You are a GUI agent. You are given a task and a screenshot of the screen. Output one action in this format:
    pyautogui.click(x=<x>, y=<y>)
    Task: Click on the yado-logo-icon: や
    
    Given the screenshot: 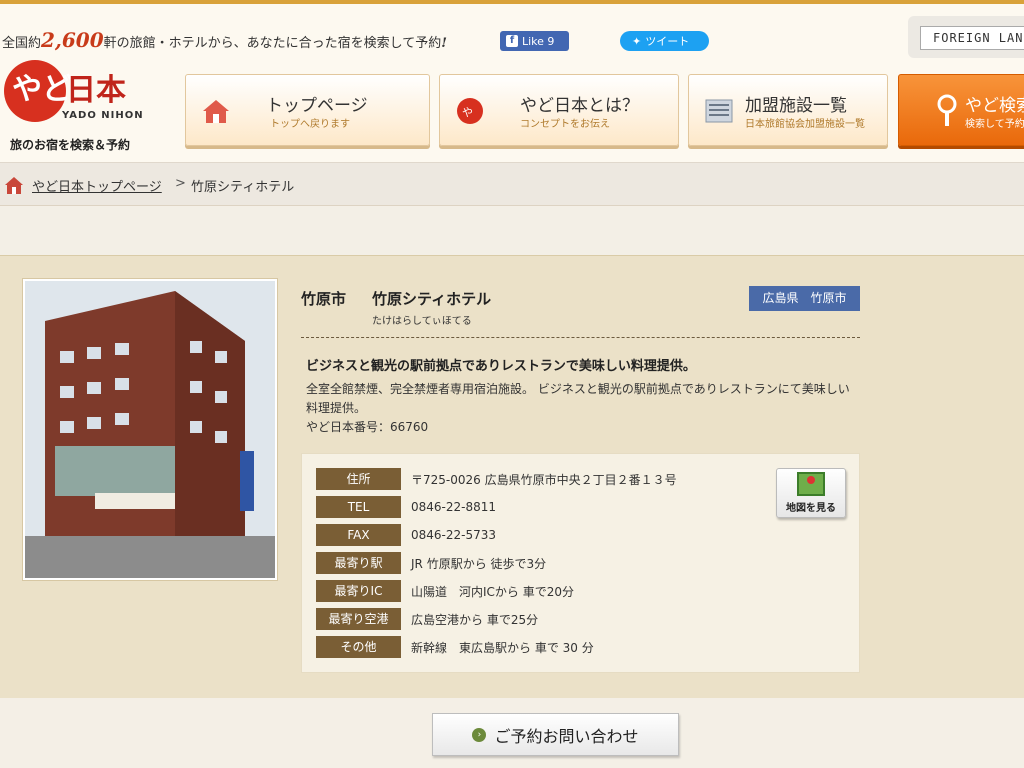 What is the action you would take?
    pyautogui.click(x=470, y=111)
    